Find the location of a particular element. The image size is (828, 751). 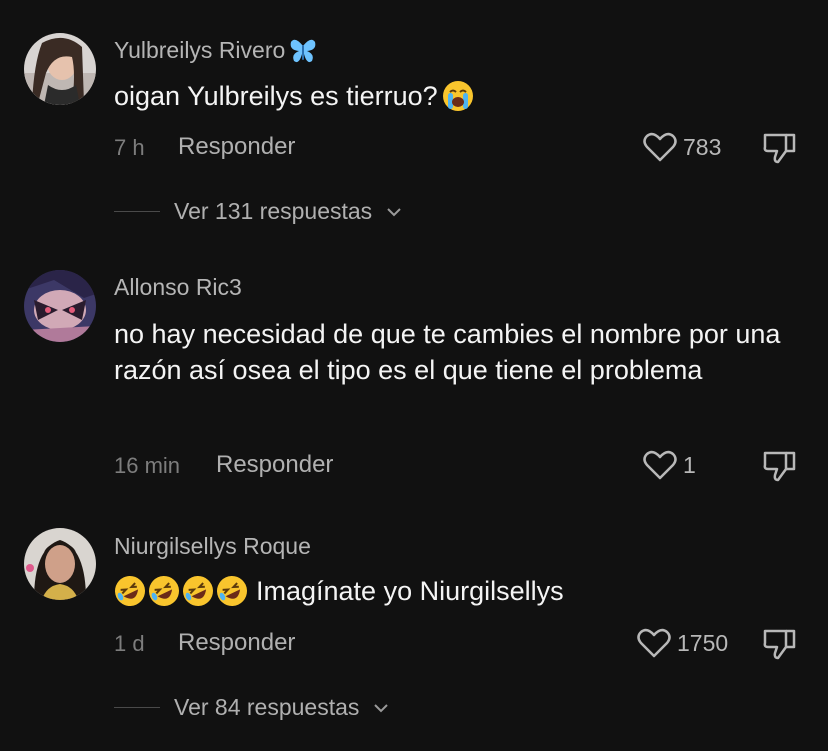

comment-time: 1 d is located at coordinates (129, 643).